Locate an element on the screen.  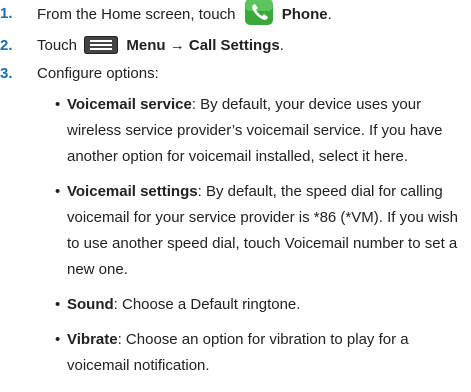
step-label: Menu → Call Settings is located at coordinates (203, 45).